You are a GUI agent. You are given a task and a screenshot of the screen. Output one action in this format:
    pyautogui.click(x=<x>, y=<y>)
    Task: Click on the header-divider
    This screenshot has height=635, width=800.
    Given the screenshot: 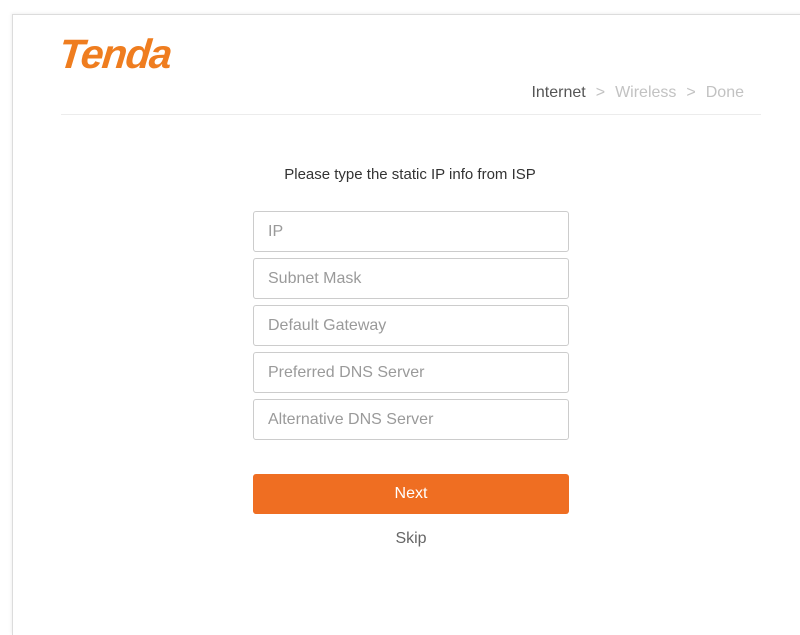 What is the action you would take?
    pyautogui.click(x=411, y=114)
    